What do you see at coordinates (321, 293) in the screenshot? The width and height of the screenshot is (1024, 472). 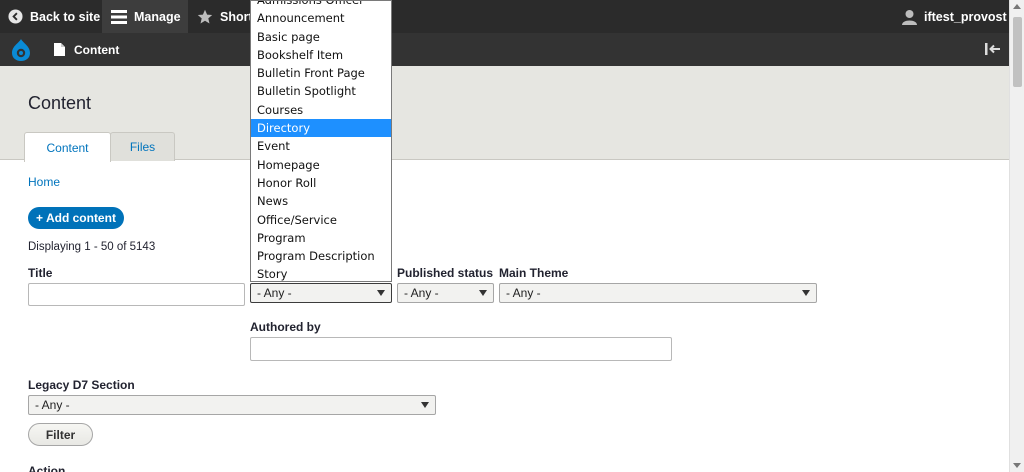 I see `content-type-select: - Any -` at bounding box center [321, 293].